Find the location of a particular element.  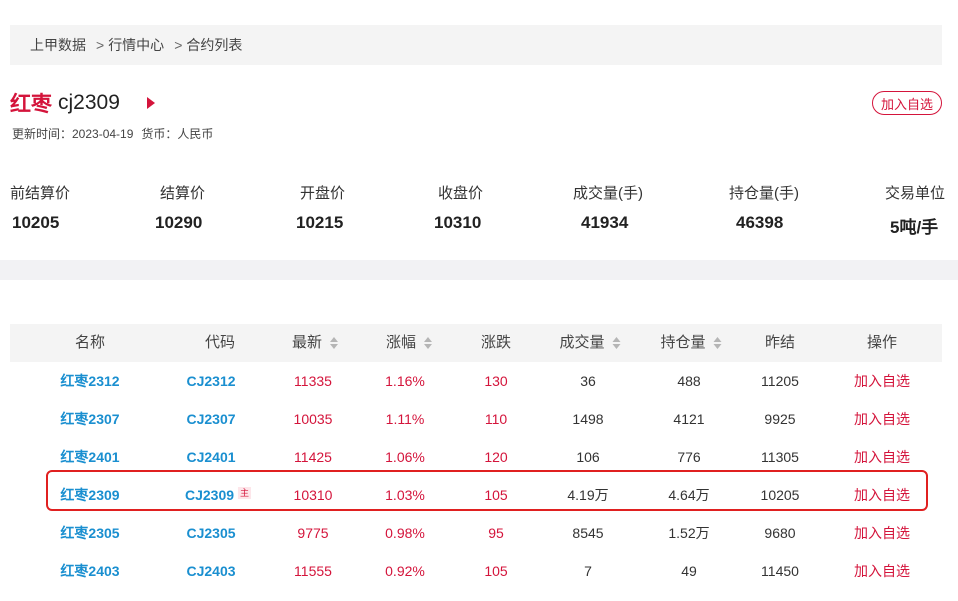

contract-code-link: CJ2307 is located at coordinates (210, 419).